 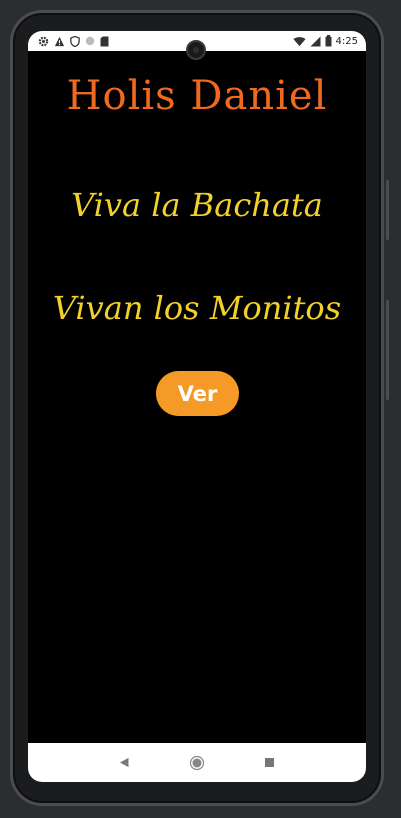 I want to click on recents-icon, so click(x=270, y=763).